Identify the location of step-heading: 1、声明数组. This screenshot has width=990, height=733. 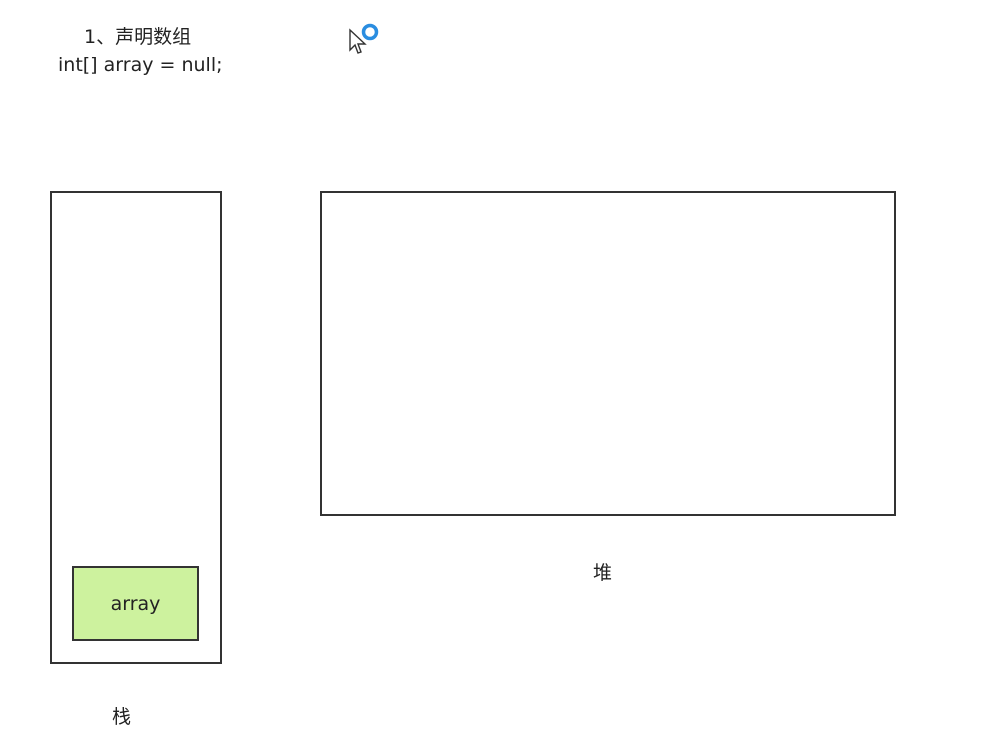
(138, 37).